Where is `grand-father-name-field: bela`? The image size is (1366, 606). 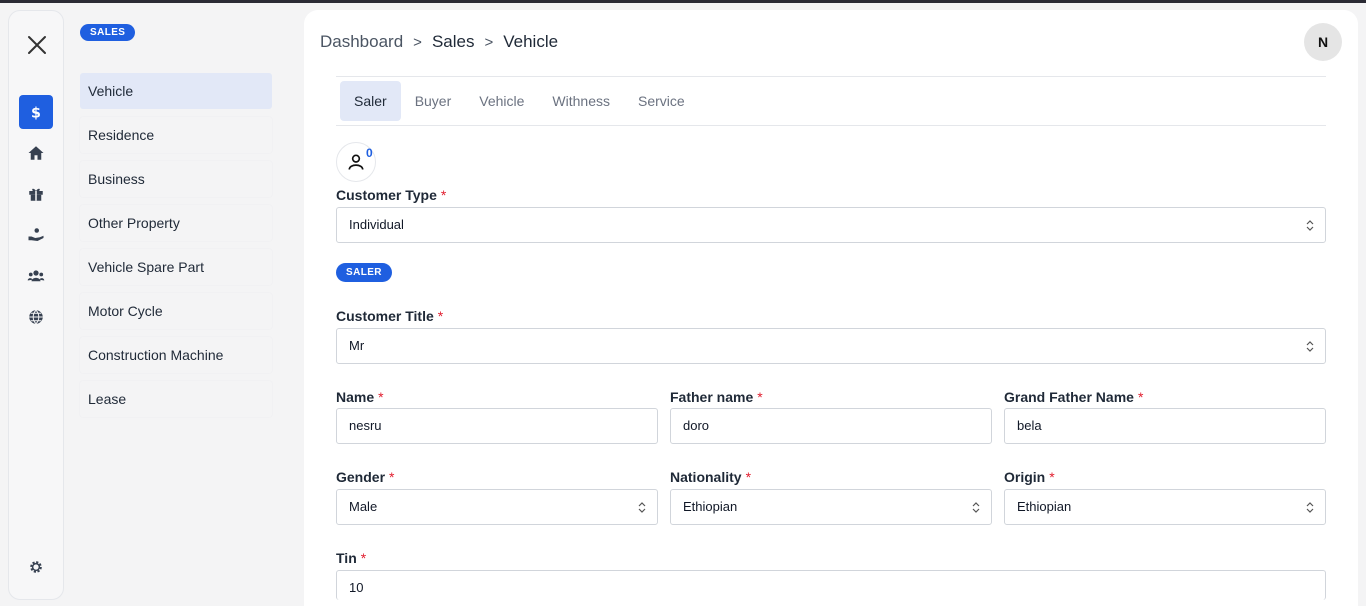 grand-father-name-field: bela is located at coordinates (1165, 426).